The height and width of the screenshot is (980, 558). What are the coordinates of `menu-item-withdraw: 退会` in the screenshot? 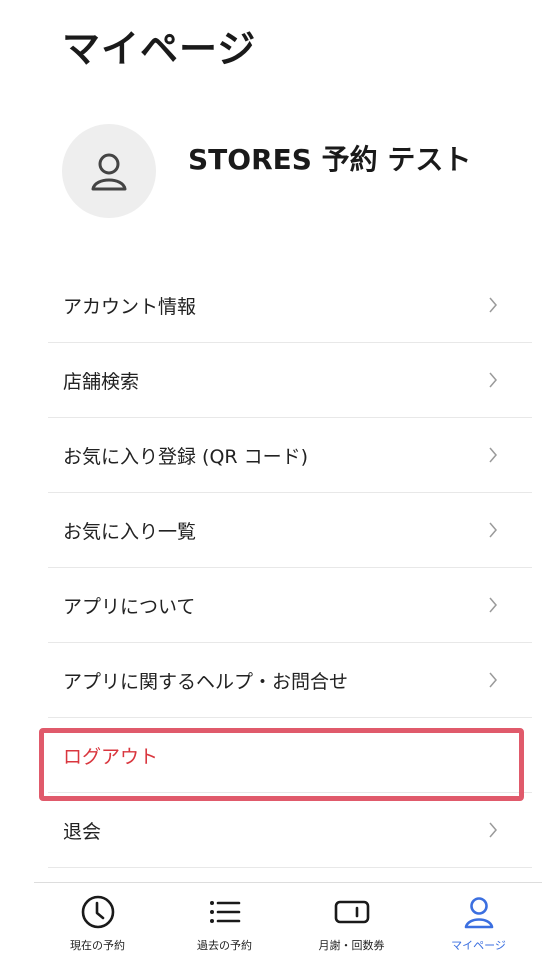 It's located at (290, 830).